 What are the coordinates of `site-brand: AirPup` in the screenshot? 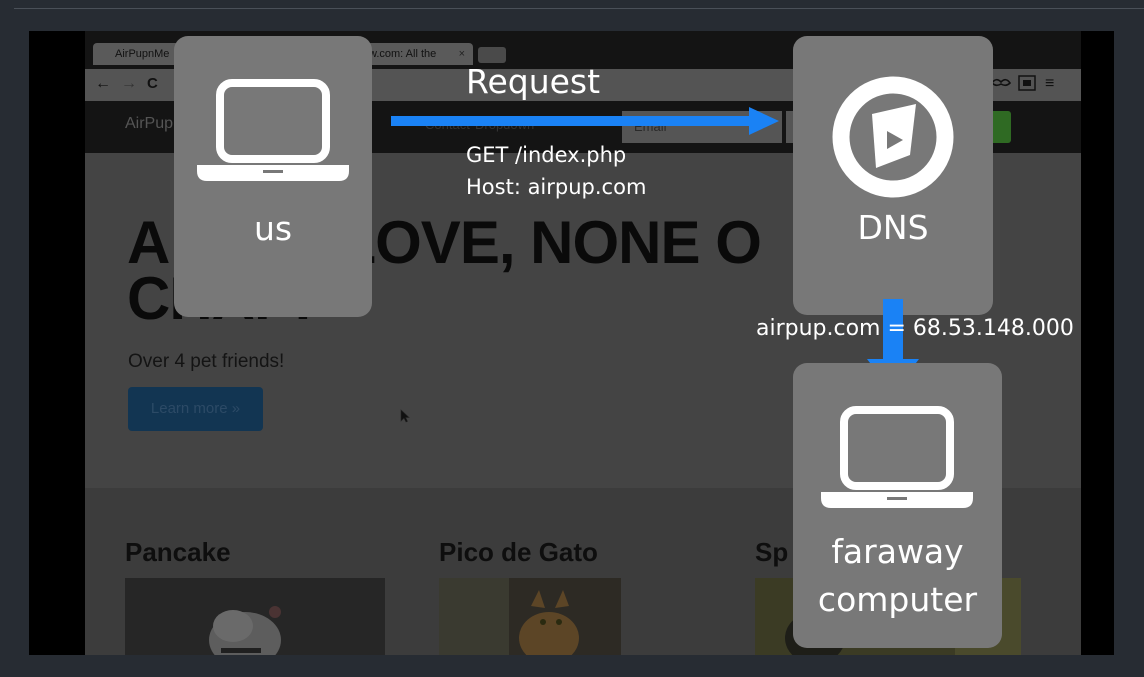 It's located at (149, 123).